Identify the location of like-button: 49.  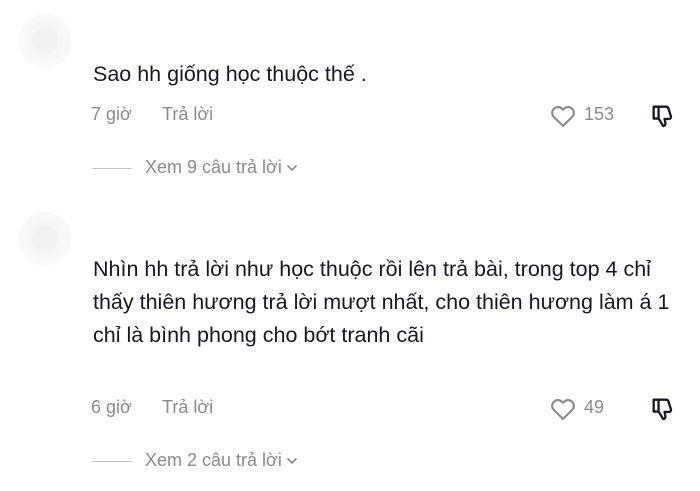
(594, 409).